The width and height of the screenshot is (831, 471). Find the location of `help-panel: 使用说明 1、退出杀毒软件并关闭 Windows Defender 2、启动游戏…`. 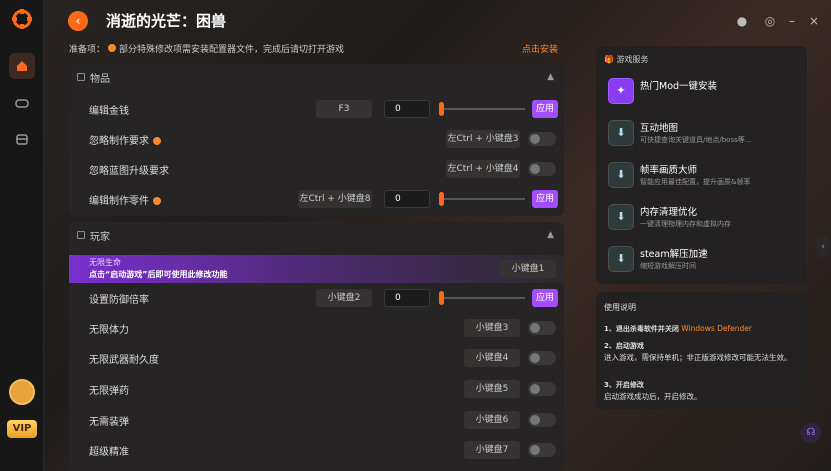

help-panel: 使用说明 1、退出杀毒软件并关闭 Windows Defender 2、启动游戏… is located at coordinates (701, 350).